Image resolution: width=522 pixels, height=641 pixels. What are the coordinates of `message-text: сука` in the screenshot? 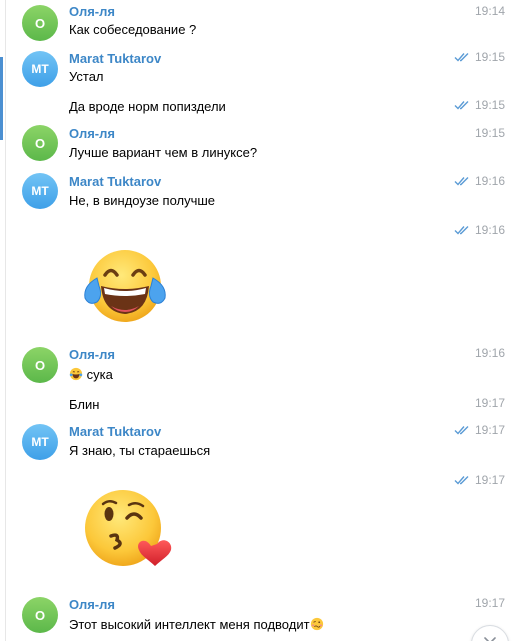 It's located at (91, 374).